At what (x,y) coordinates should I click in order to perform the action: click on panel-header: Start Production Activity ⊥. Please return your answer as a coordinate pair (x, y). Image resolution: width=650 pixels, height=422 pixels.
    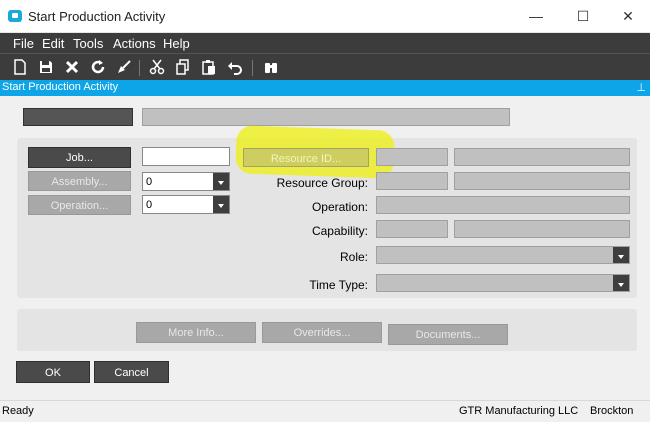
    Looking at the image, I should click on (325, 88).